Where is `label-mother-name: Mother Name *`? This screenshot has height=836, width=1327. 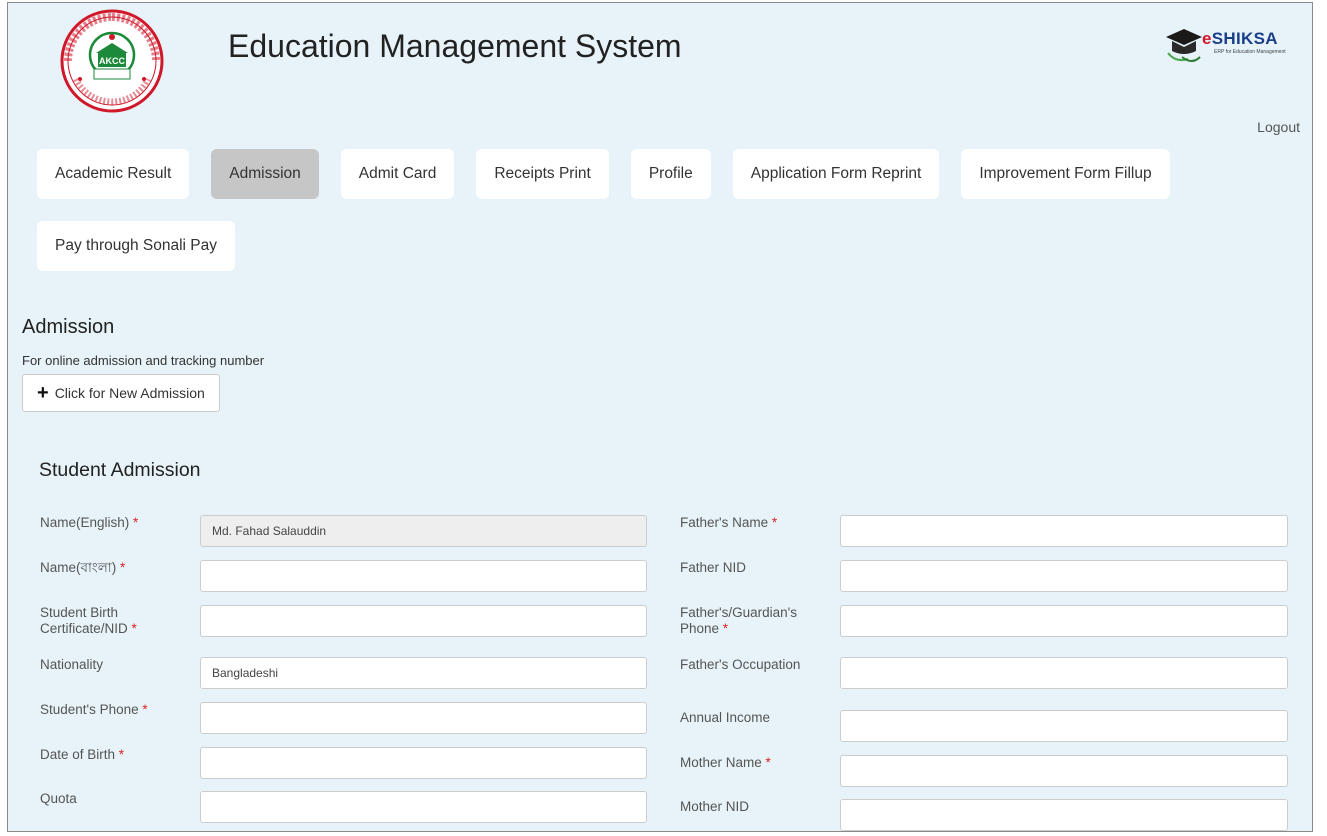
label-mother-name: Mother Name * is located at coordinates (755, 763).